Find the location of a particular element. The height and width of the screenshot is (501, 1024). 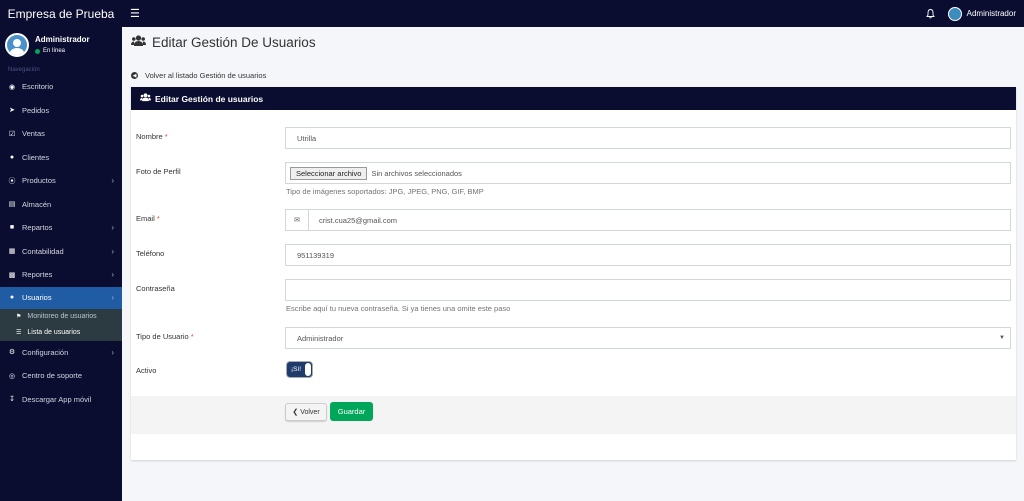

sidebar-item-usuarios: ● Usuarios › is located at coordinates (61, 297).